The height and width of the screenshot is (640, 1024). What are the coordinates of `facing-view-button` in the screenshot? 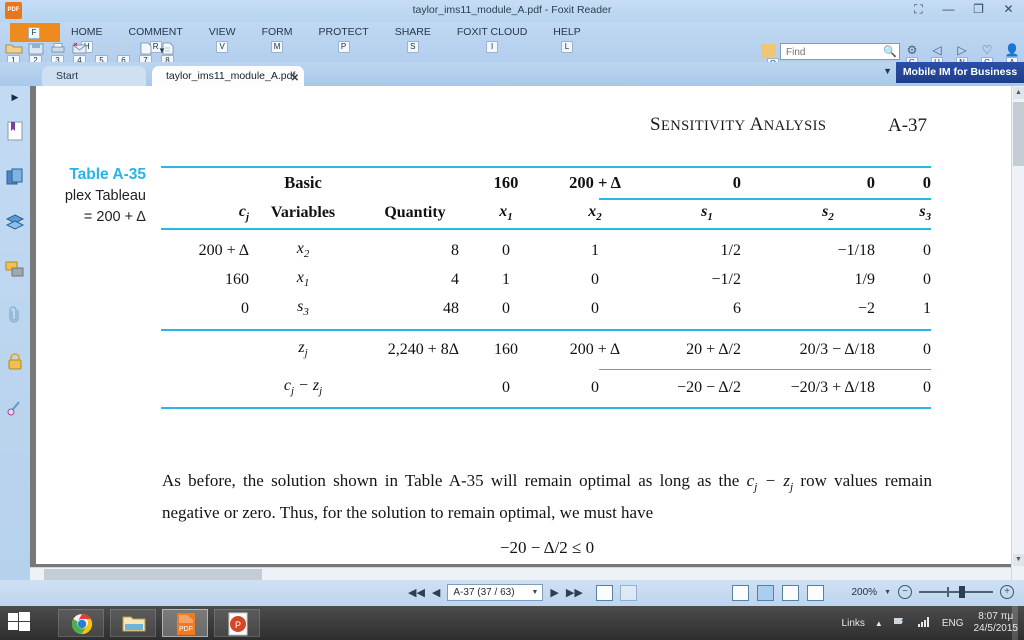 It's located at (790, 593).